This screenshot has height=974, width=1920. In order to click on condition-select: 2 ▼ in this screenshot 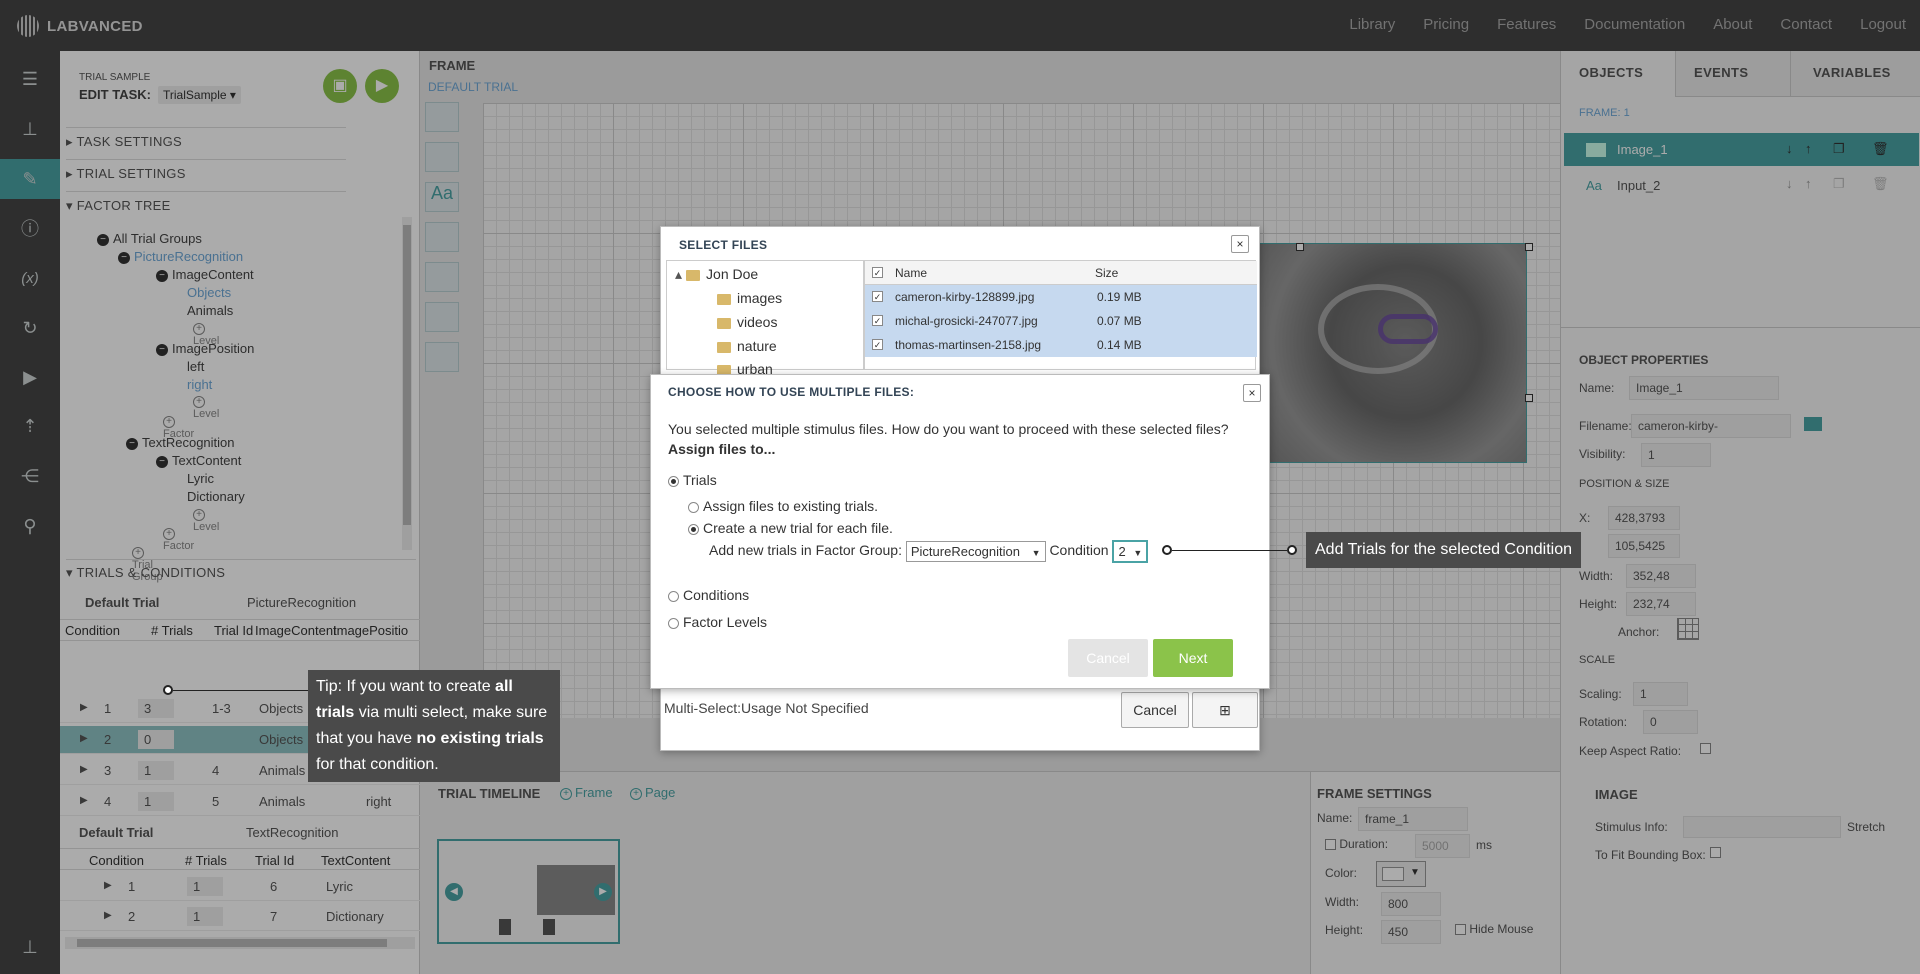, I will do `click(1130, 551)`.